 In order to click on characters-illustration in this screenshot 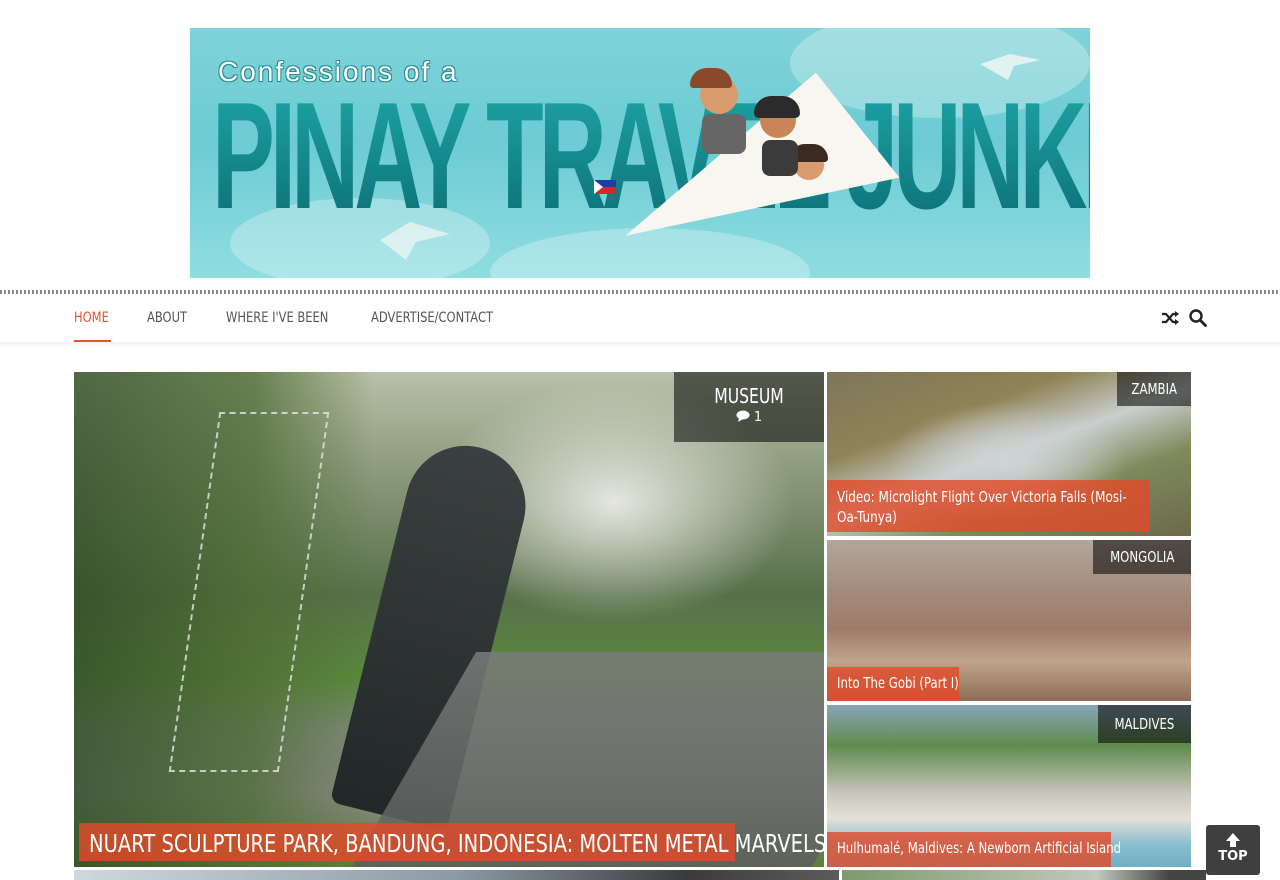, I will do `click(770, 133)`.